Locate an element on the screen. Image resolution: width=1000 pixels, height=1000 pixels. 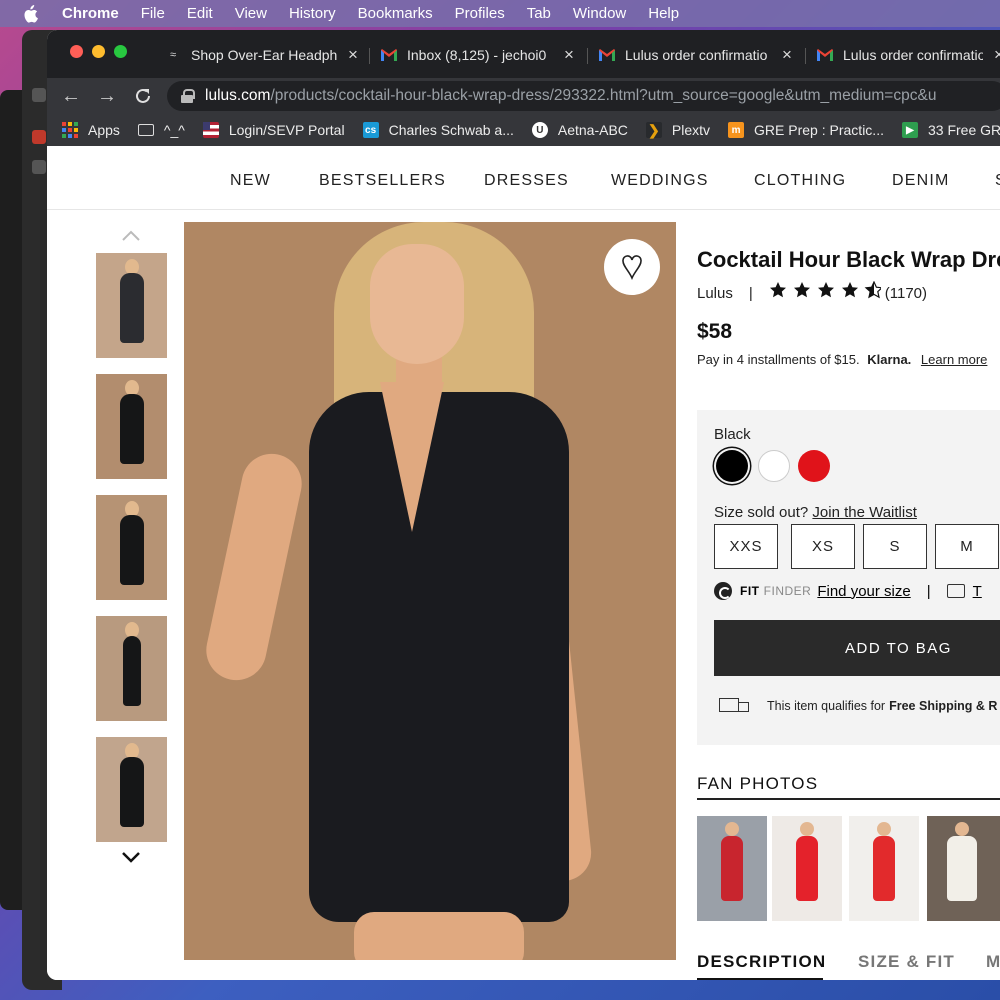
bookmark-aetna: U Aetna-ABC is located at coordinates (579, 130).